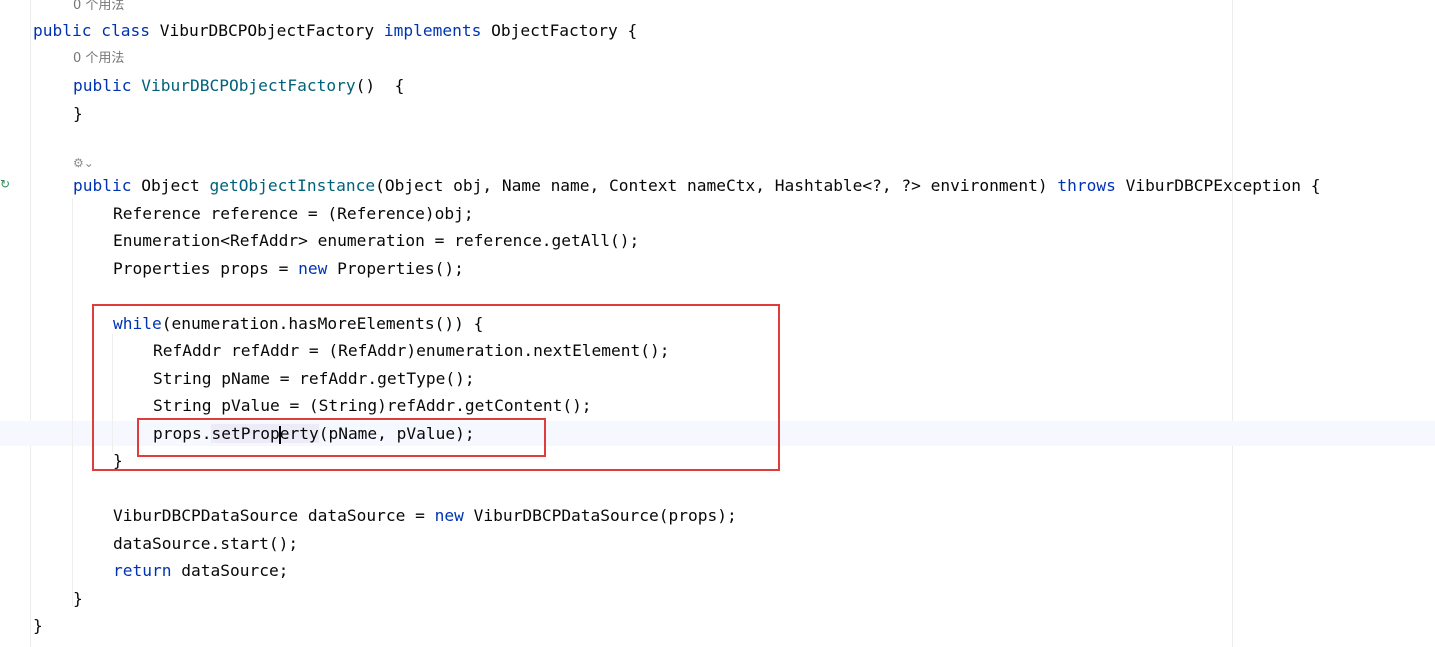  I want to click on indent-guide, so click(72, 402).